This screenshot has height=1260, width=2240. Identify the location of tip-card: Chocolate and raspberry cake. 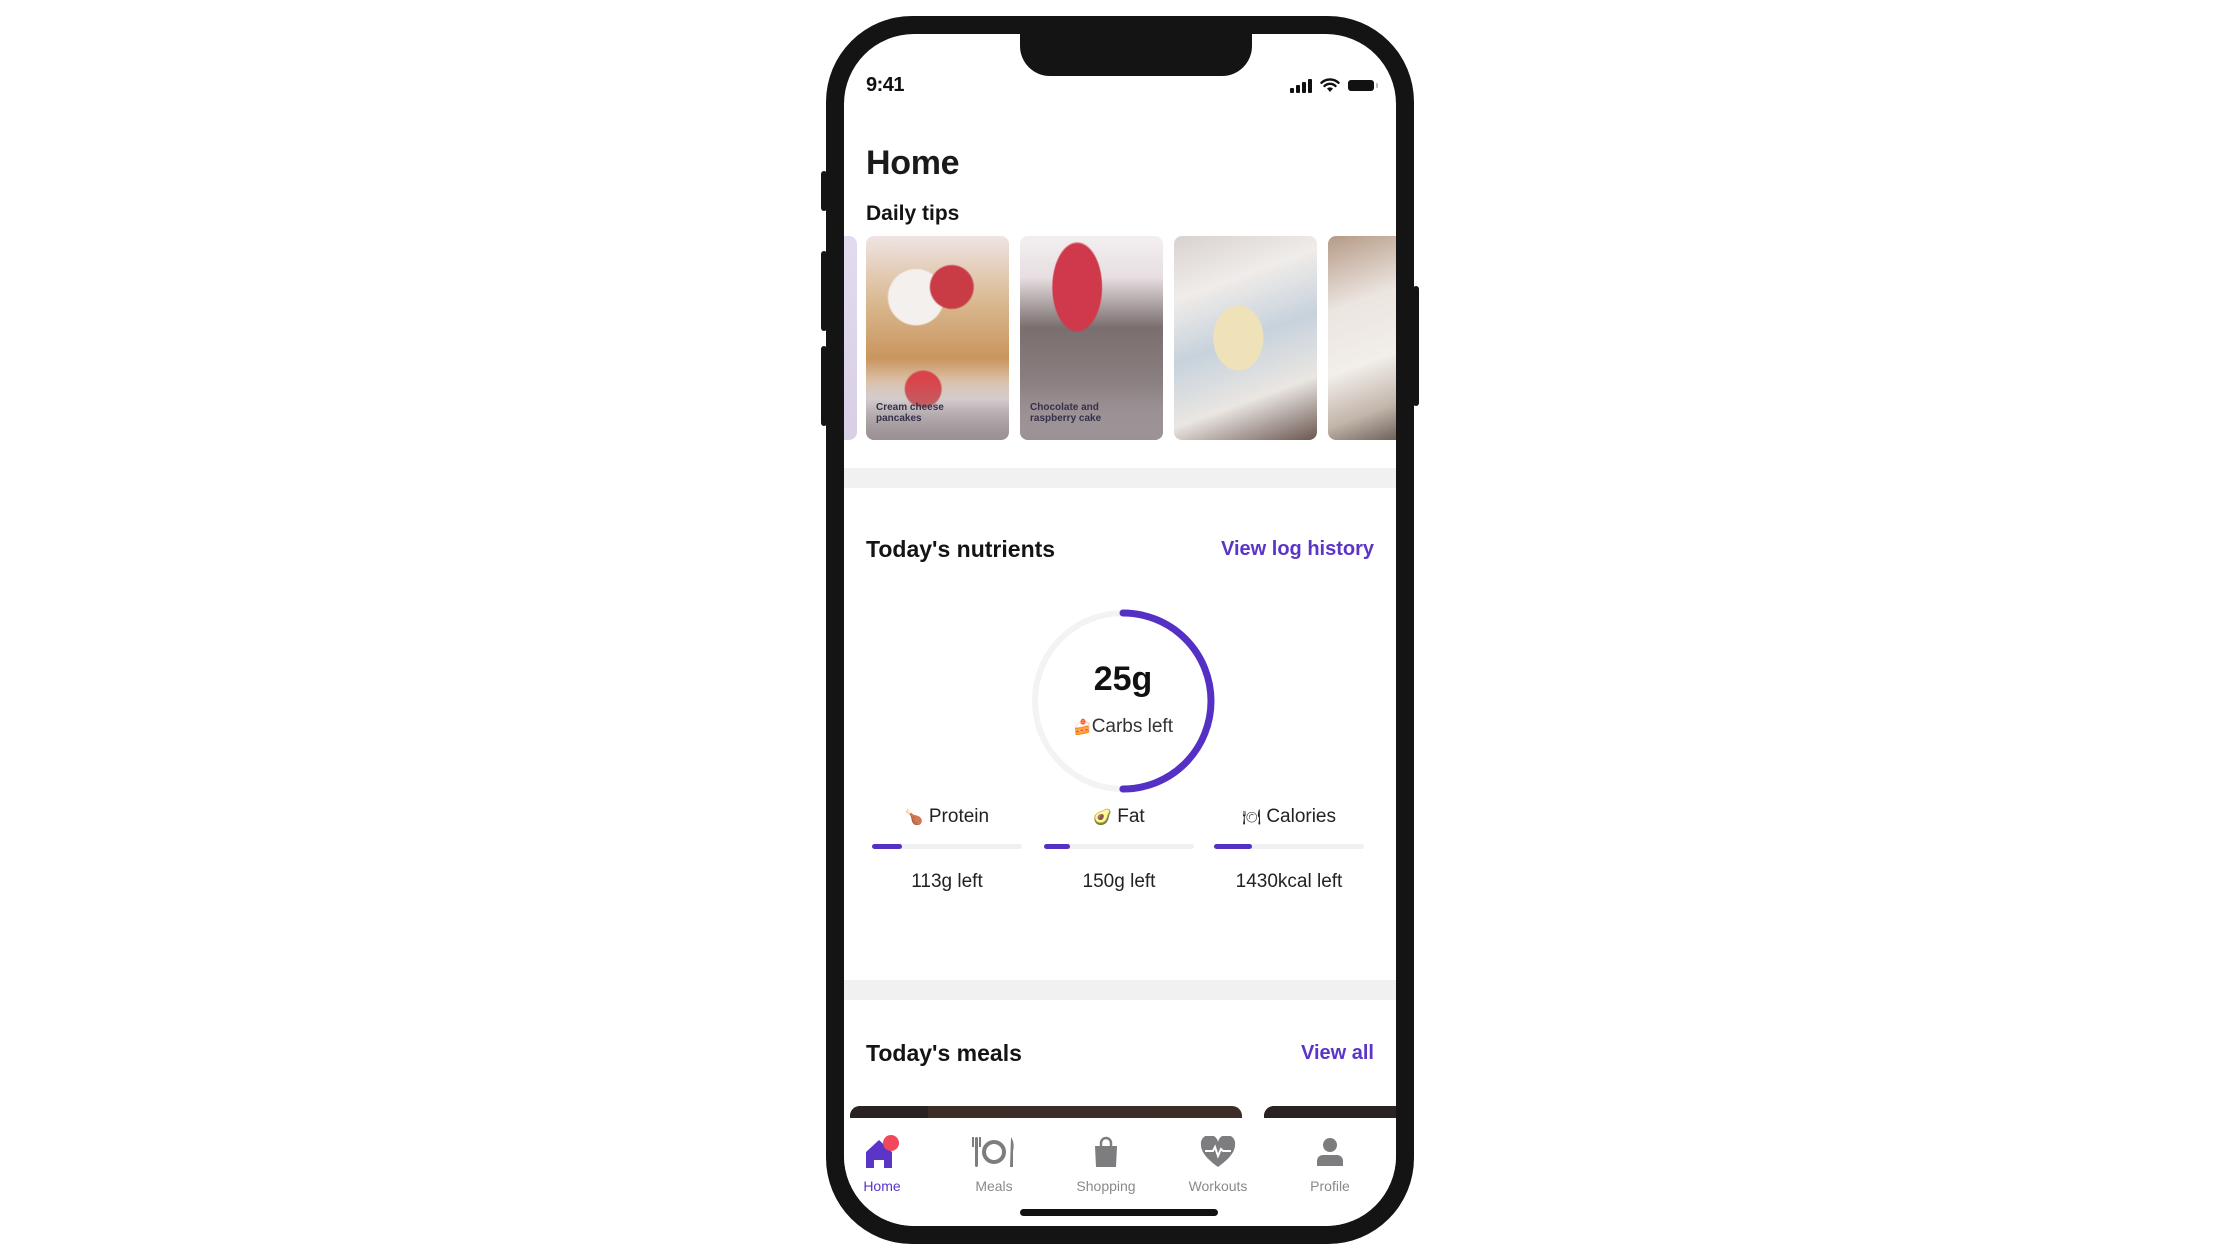
(1091, 338).